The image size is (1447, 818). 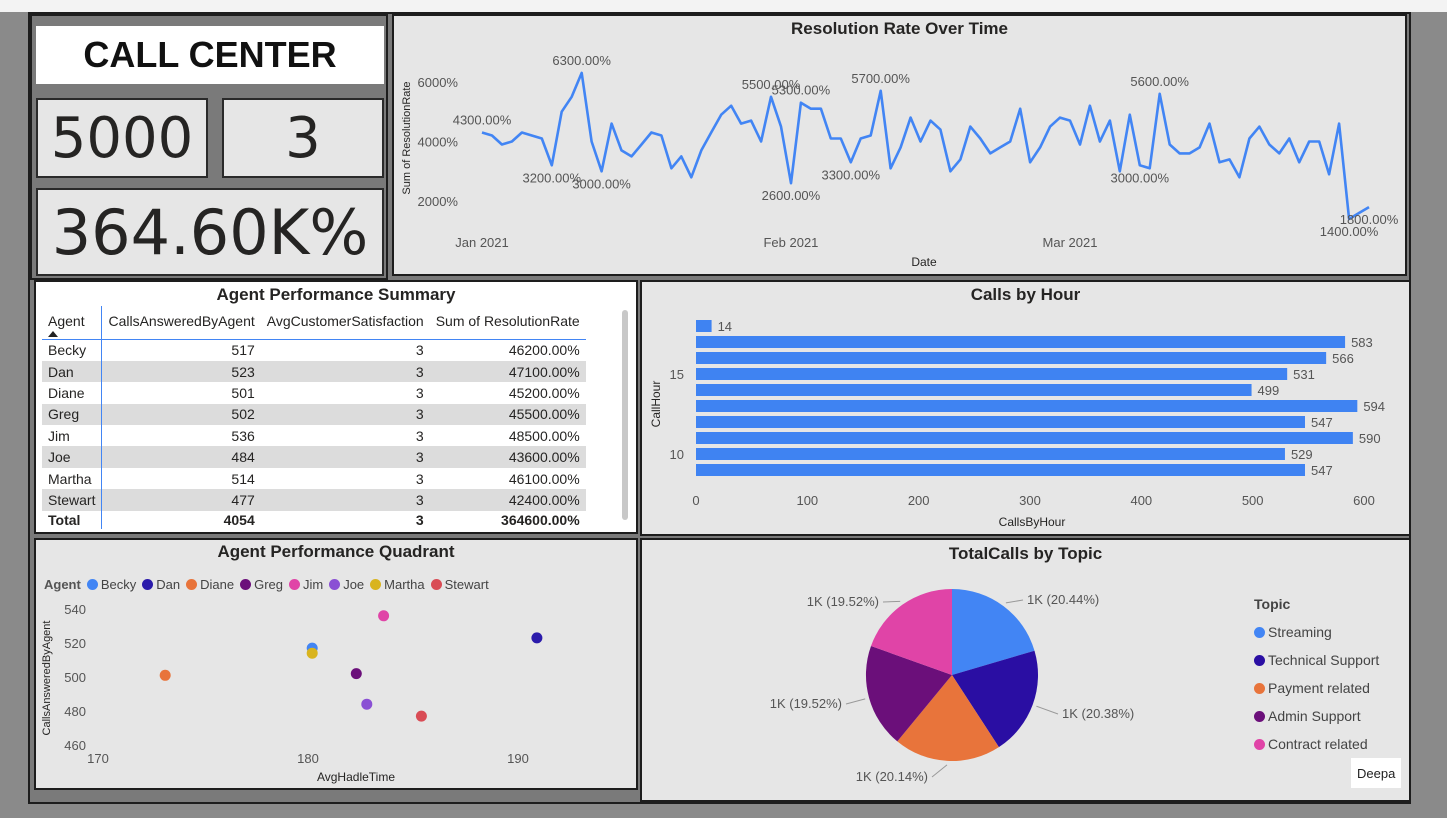 I want to click on quadrant-x-tick: 170, so click(x=98, y=758).